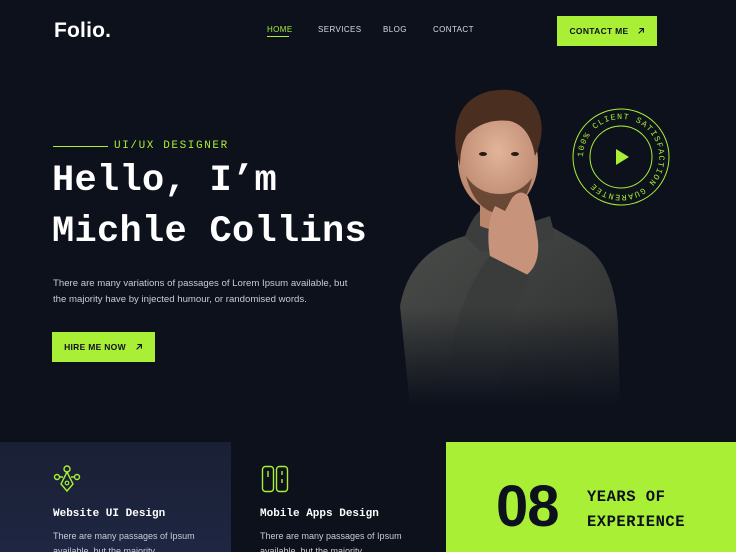 The image size is (736, 552). Describe the element at coordinates (165, 181) in the screenshot. I see `hero-title-line1: Hello, I’m` at that location.